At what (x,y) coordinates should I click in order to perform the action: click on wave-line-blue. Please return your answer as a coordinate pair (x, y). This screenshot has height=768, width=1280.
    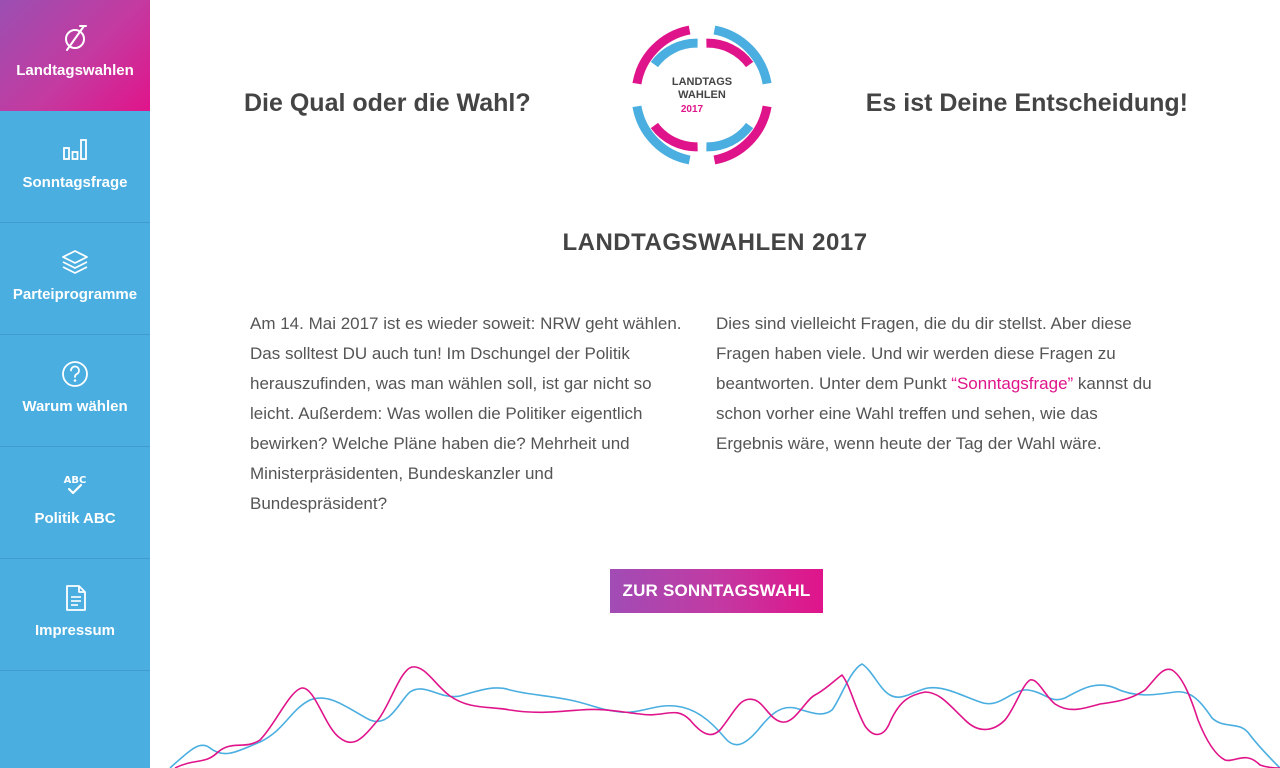
    Looking at the image, I should click on (724, 715).